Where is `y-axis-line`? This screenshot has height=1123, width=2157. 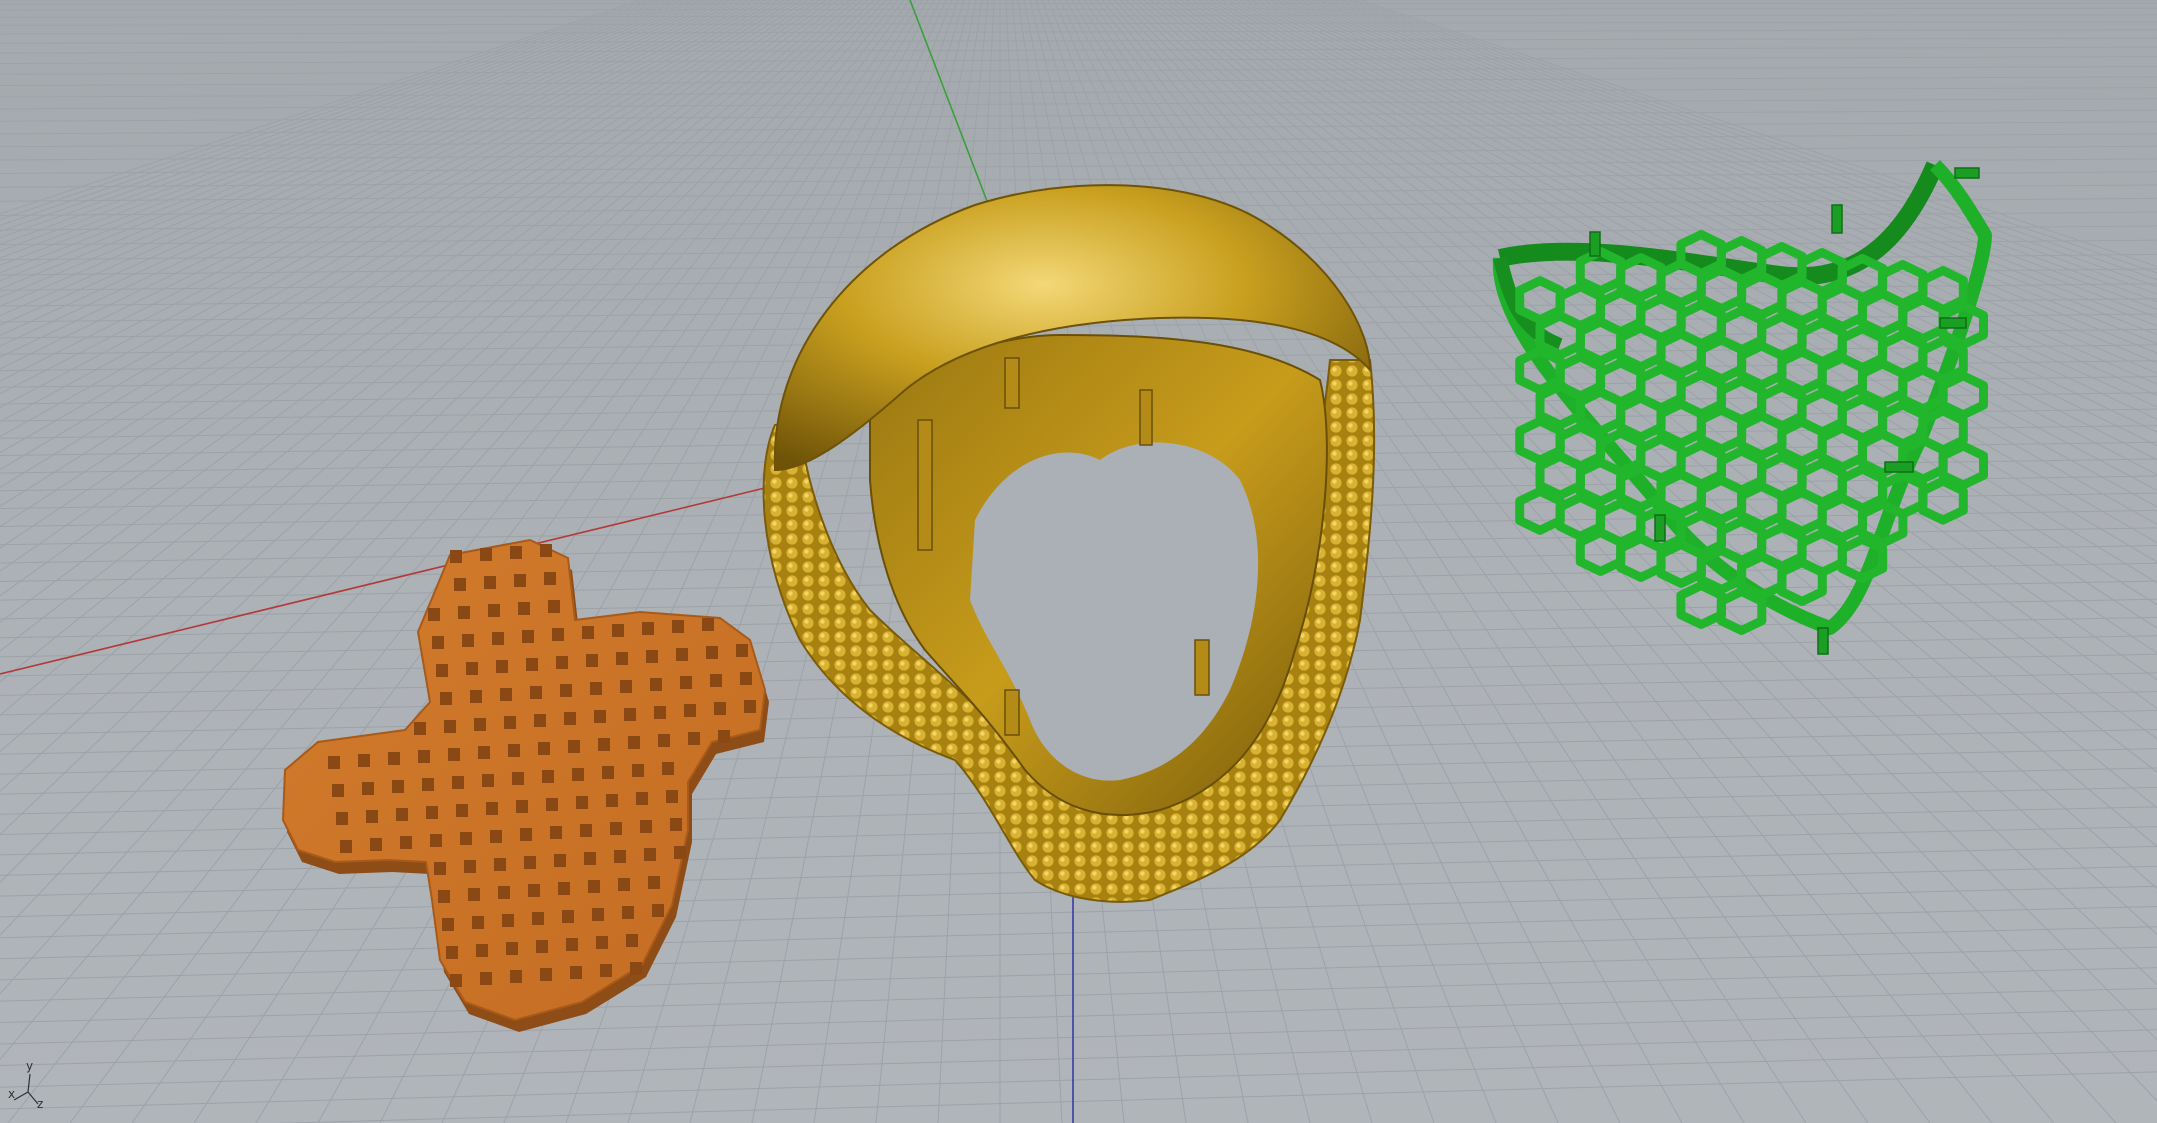
y-axis-line is located at coordinates (955, 118).